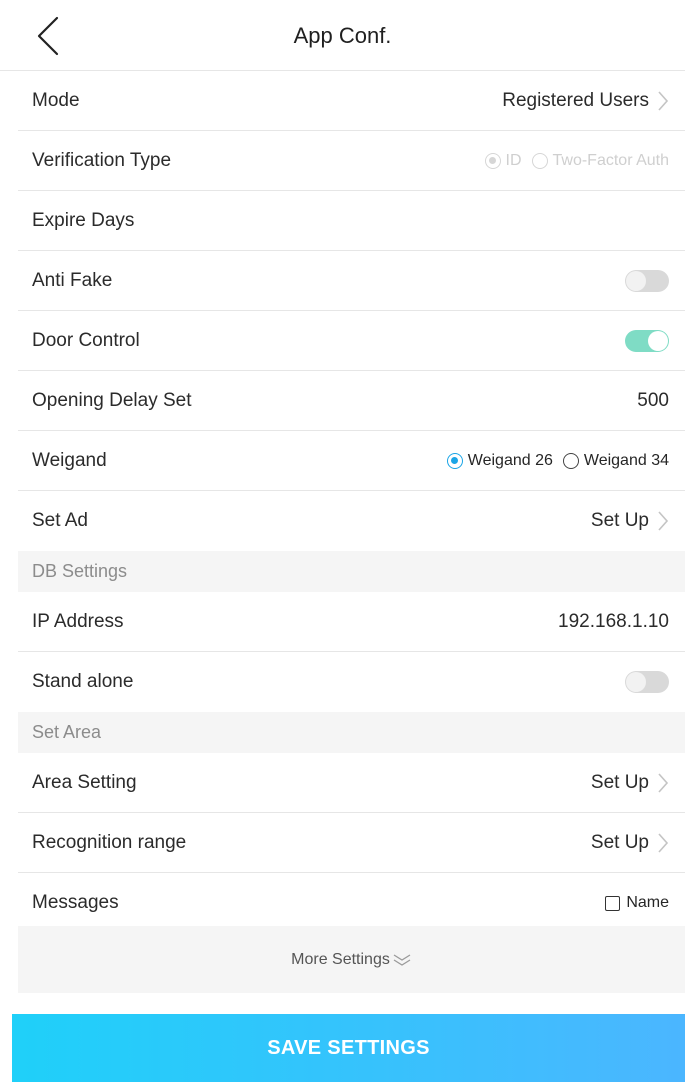  I want to click on messages-label: Messages, so click(75, 902).